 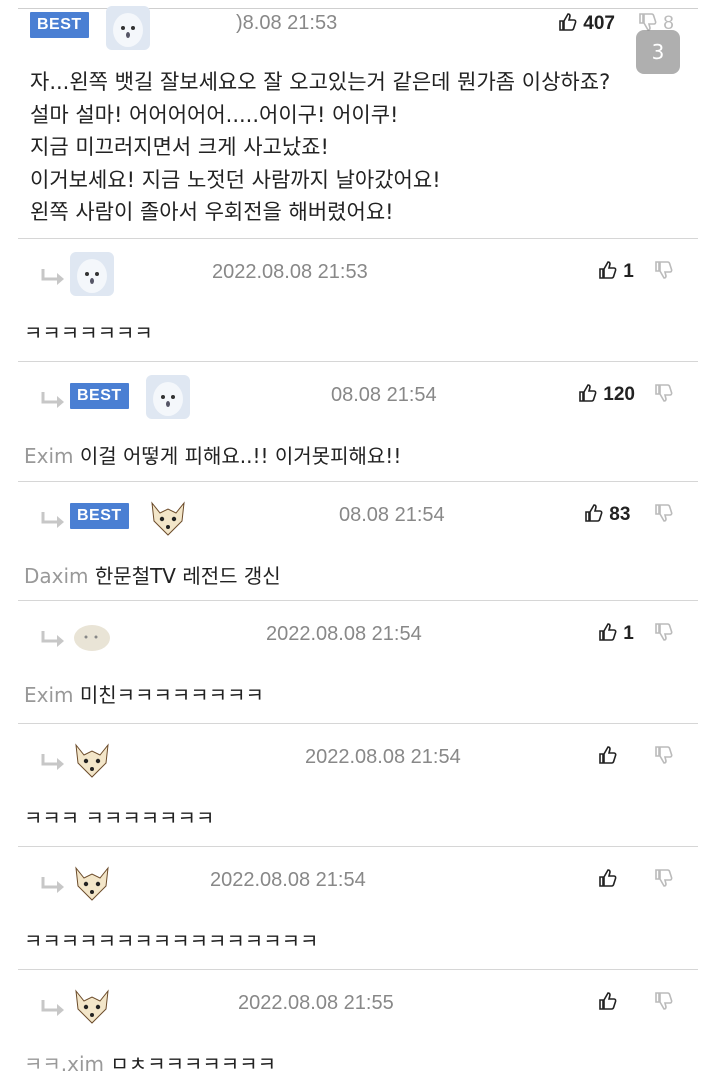 I want to click on reply-text: 이걸 어떻게 피해요..!! 이거못피해요!!, so click(x=240, y=456).